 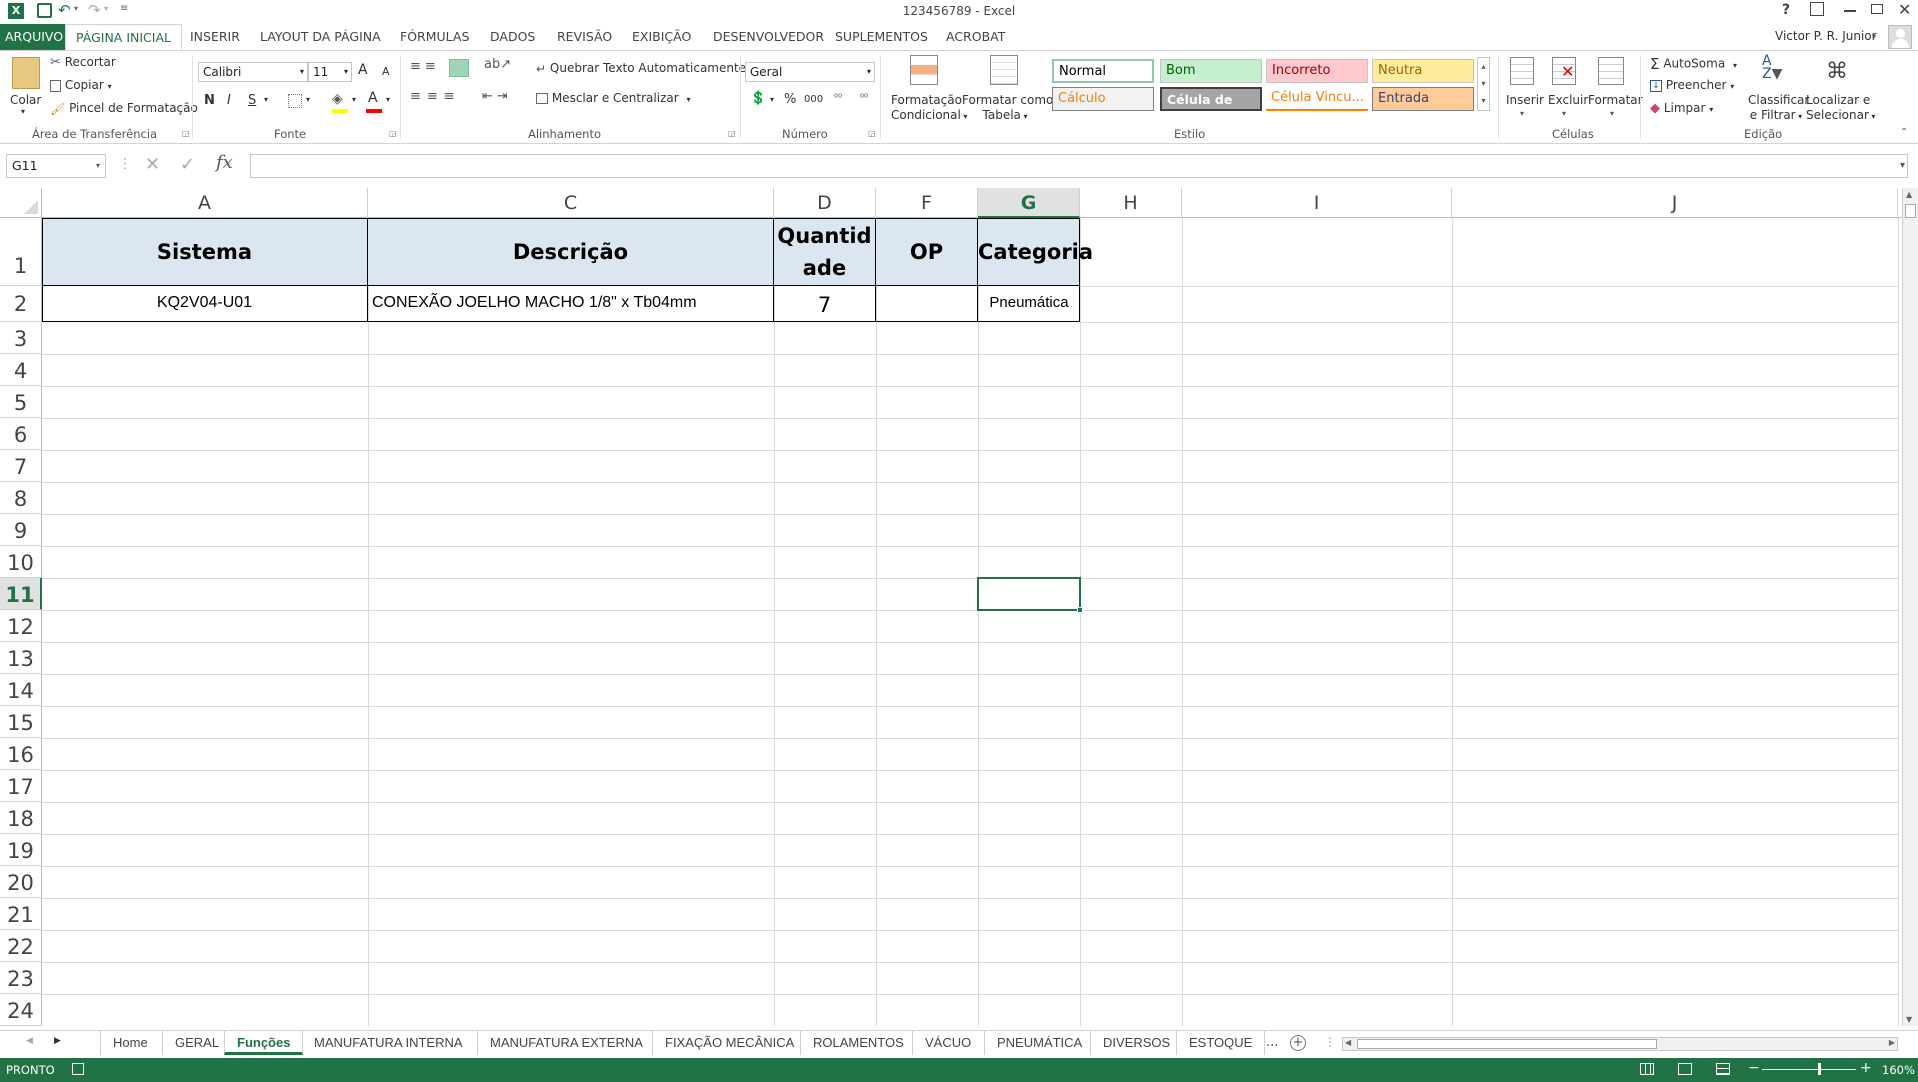 I want to click on format-cells-button: Formatar, so click(x=1615, y=100).